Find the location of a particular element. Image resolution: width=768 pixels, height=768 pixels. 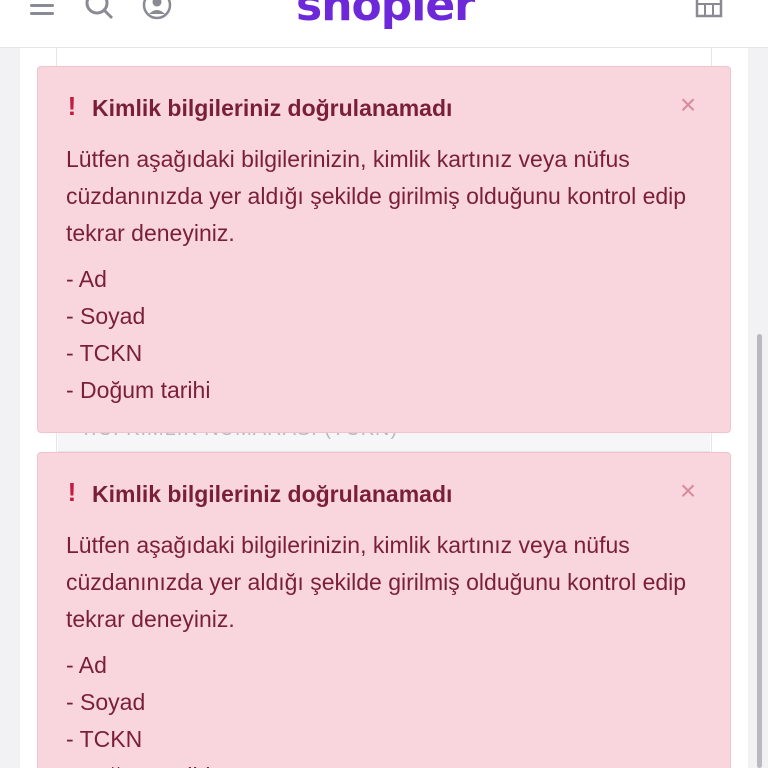

scrollbar is located at coordinates (759, 551).